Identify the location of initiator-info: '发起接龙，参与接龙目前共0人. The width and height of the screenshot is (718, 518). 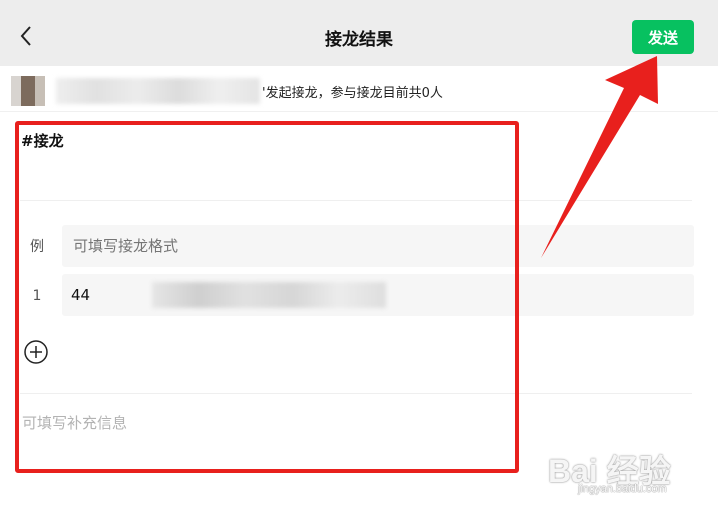
(359, 89).